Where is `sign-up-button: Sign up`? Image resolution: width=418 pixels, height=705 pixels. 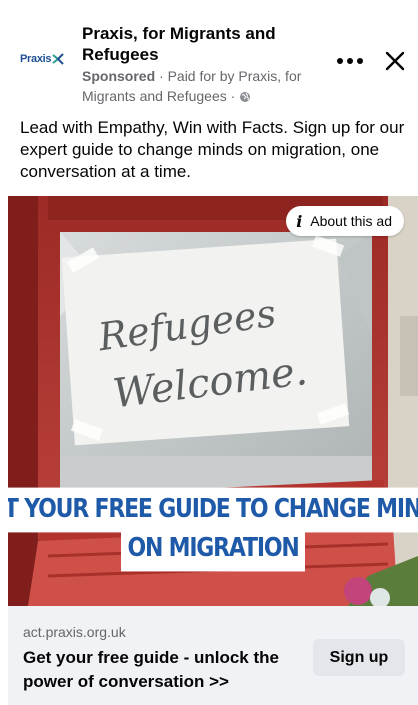 sign-up-button: Sign up is located at coordinates (359, 657).